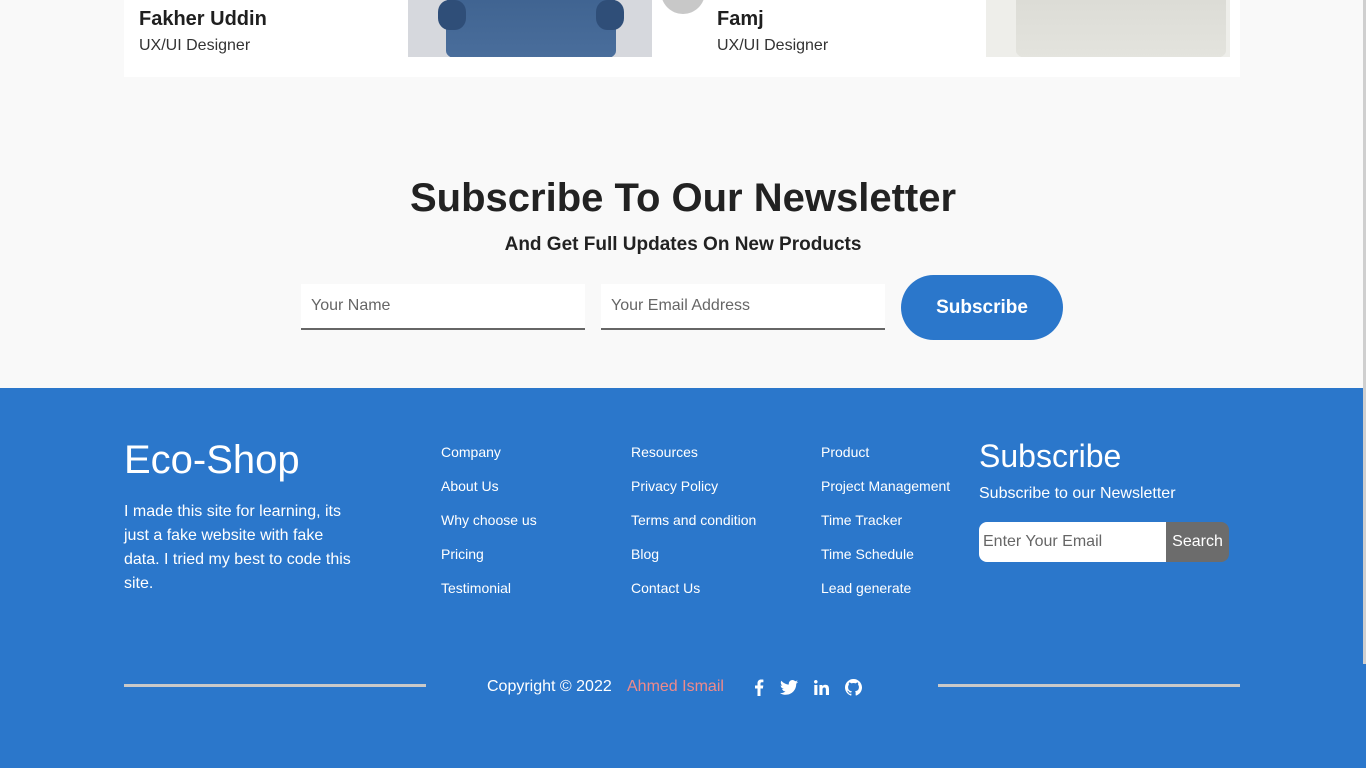 This screenshot has height=768, width=1366. What do you see at coordinates (885, 461) in the screenshot?
I see `footer-link: Product` at bounding box center [885, 461].